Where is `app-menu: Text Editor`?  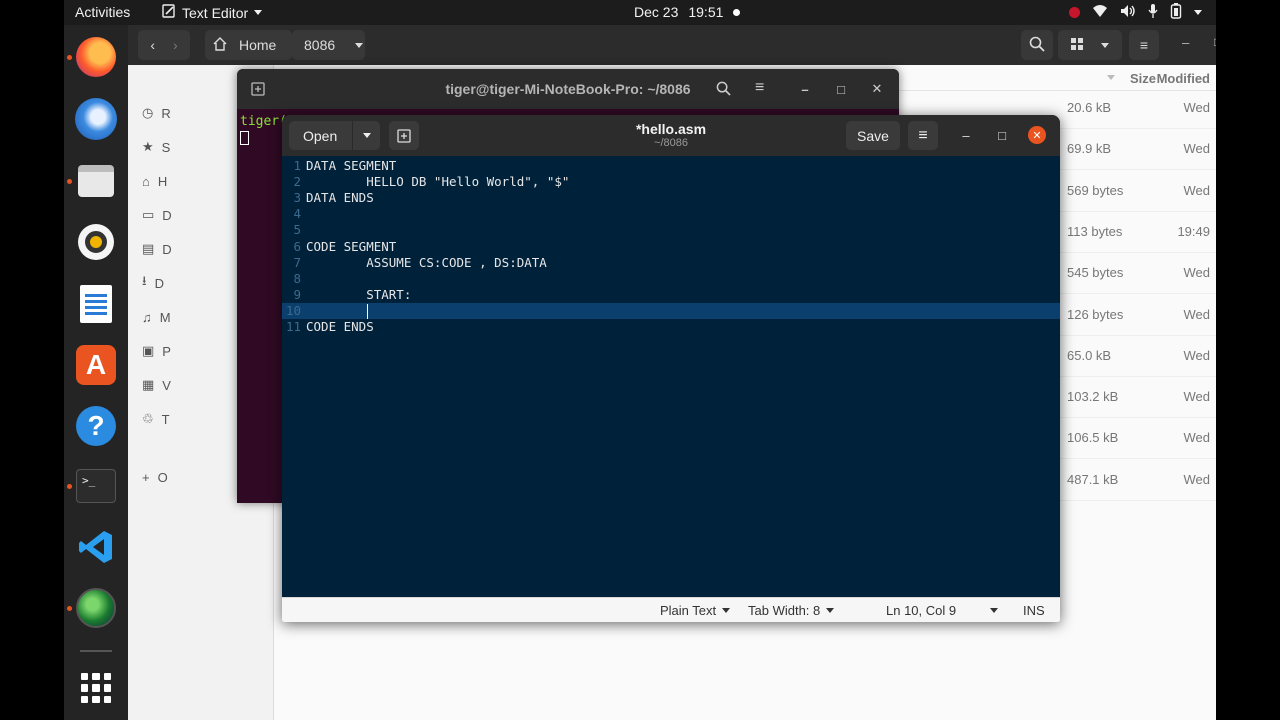
app-menu: Text Editor is located at coordinates (212, 12).